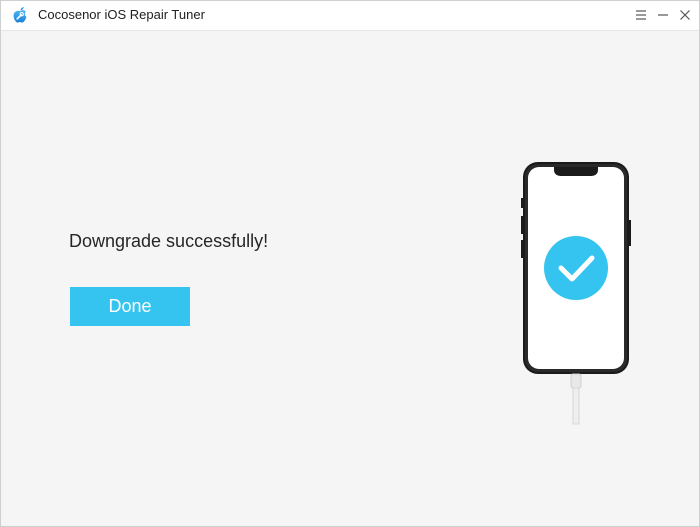 Image resolution: width=700 pixels, height=527 pixels. Describe the element at coordinates (20, 16) in the screenshot. I see `app-logo-icon` at that location.